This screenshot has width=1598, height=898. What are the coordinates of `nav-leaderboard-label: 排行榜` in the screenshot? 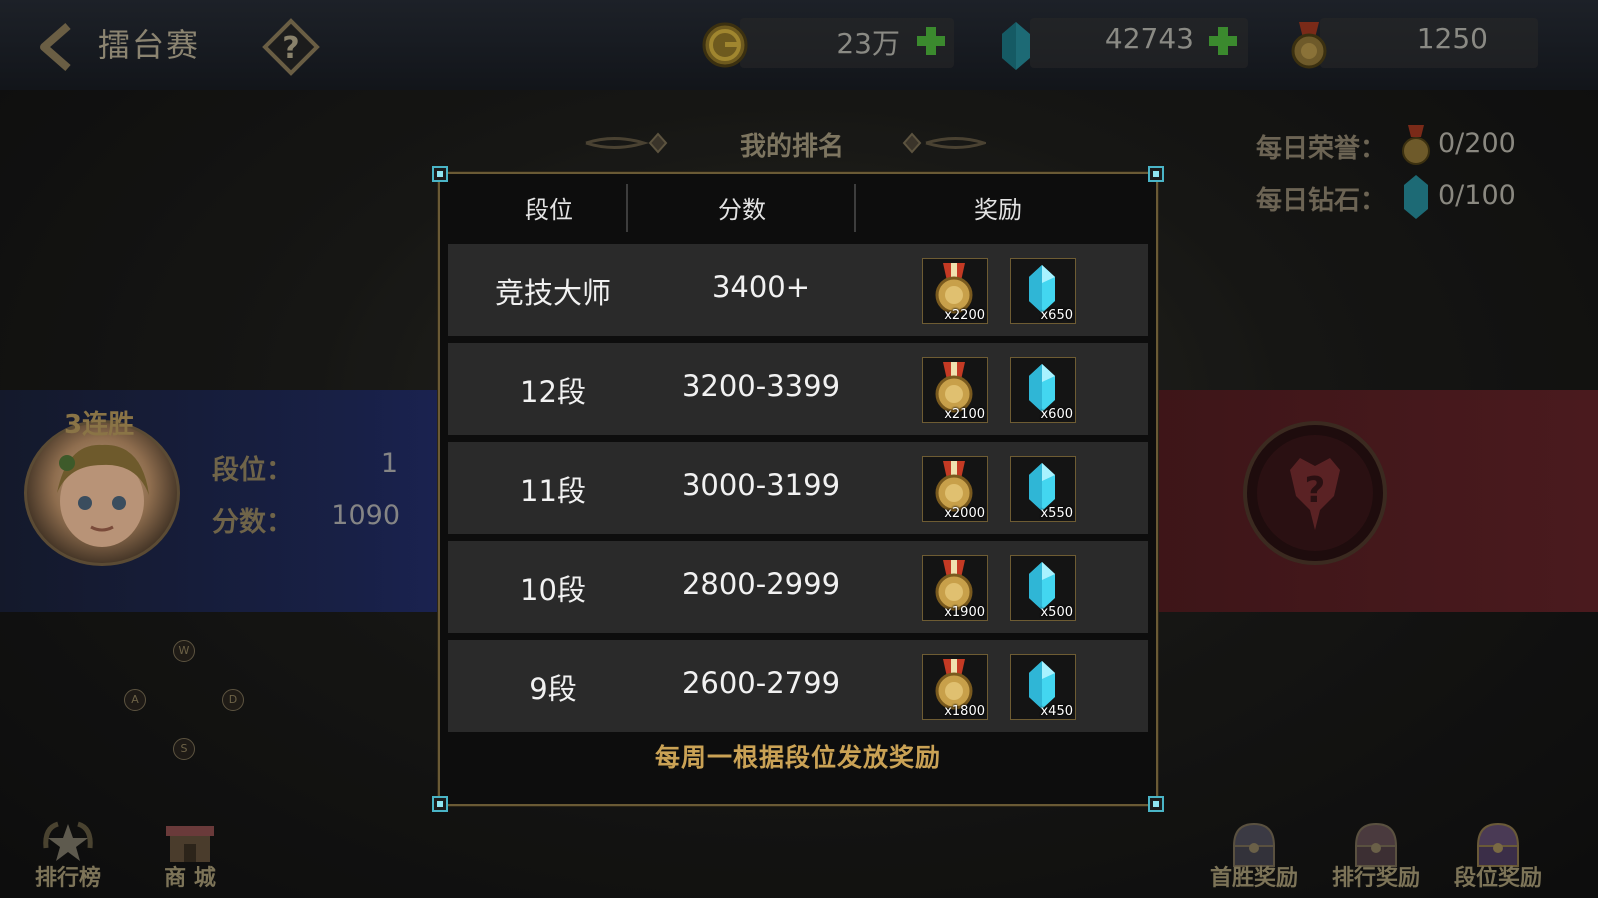 It's located at (67, 878).